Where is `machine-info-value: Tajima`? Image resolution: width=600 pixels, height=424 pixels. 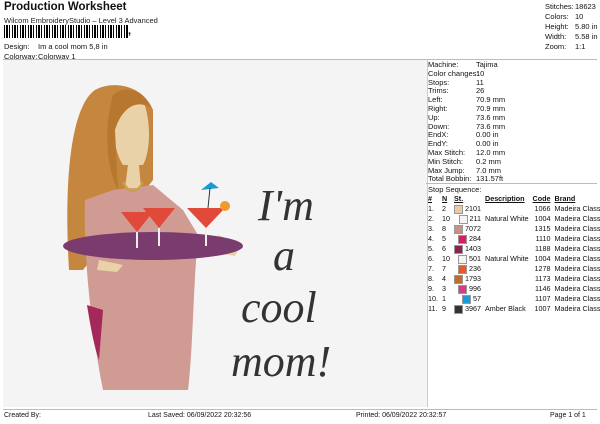
machine-info-value: Tajima is located at coordinates (487, 64).